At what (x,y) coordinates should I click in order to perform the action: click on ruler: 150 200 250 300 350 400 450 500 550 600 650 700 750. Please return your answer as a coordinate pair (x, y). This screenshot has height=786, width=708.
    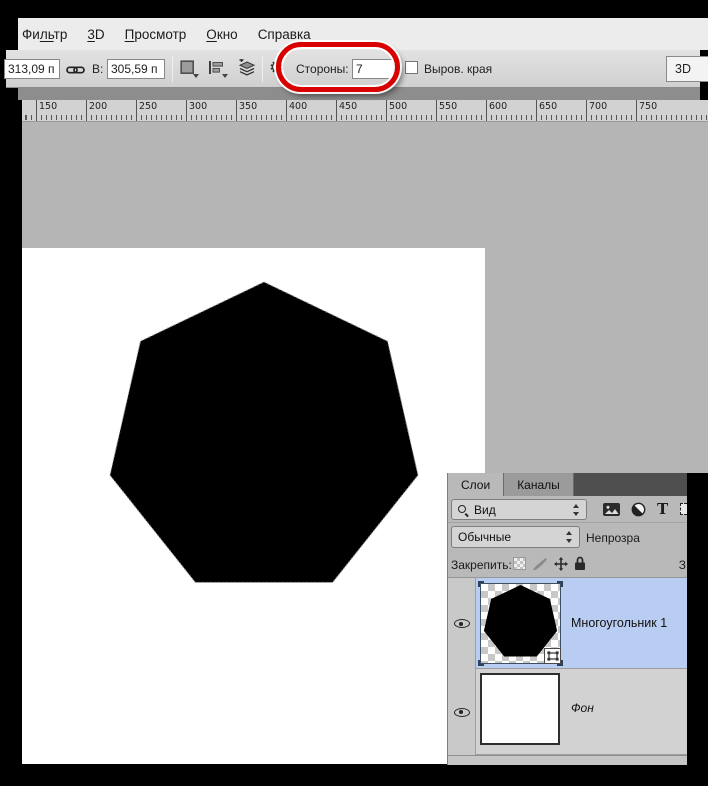
    Looking at the image, I should click on (365, 111).